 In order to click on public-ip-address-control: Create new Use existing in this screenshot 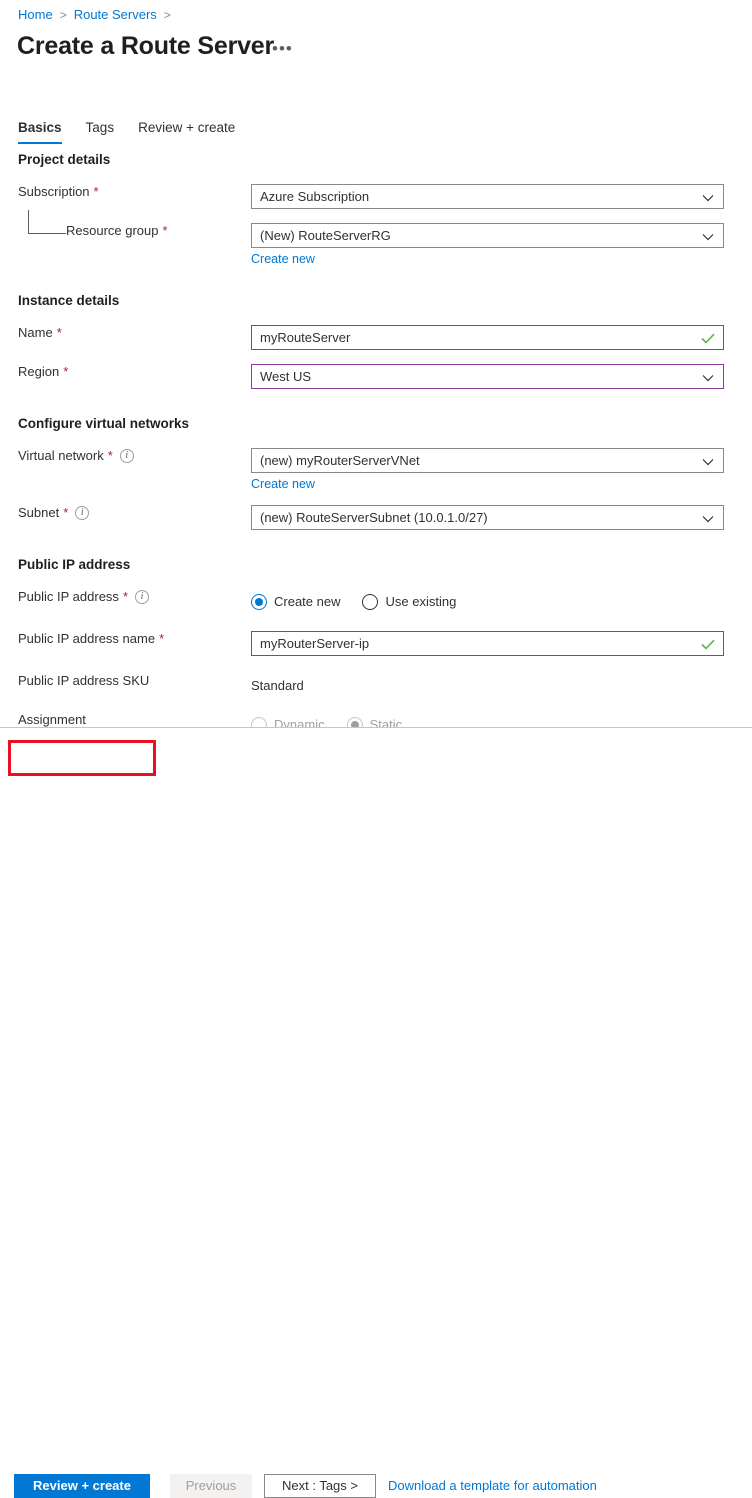, I will do `click(487, 601)`.